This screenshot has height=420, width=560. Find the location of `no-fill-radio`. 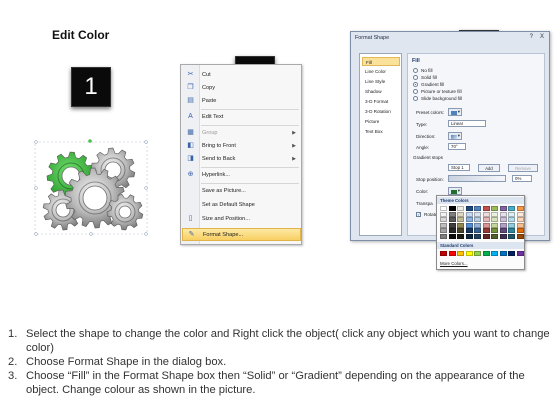

no-fill-radio is located at coordinates (415, 70).